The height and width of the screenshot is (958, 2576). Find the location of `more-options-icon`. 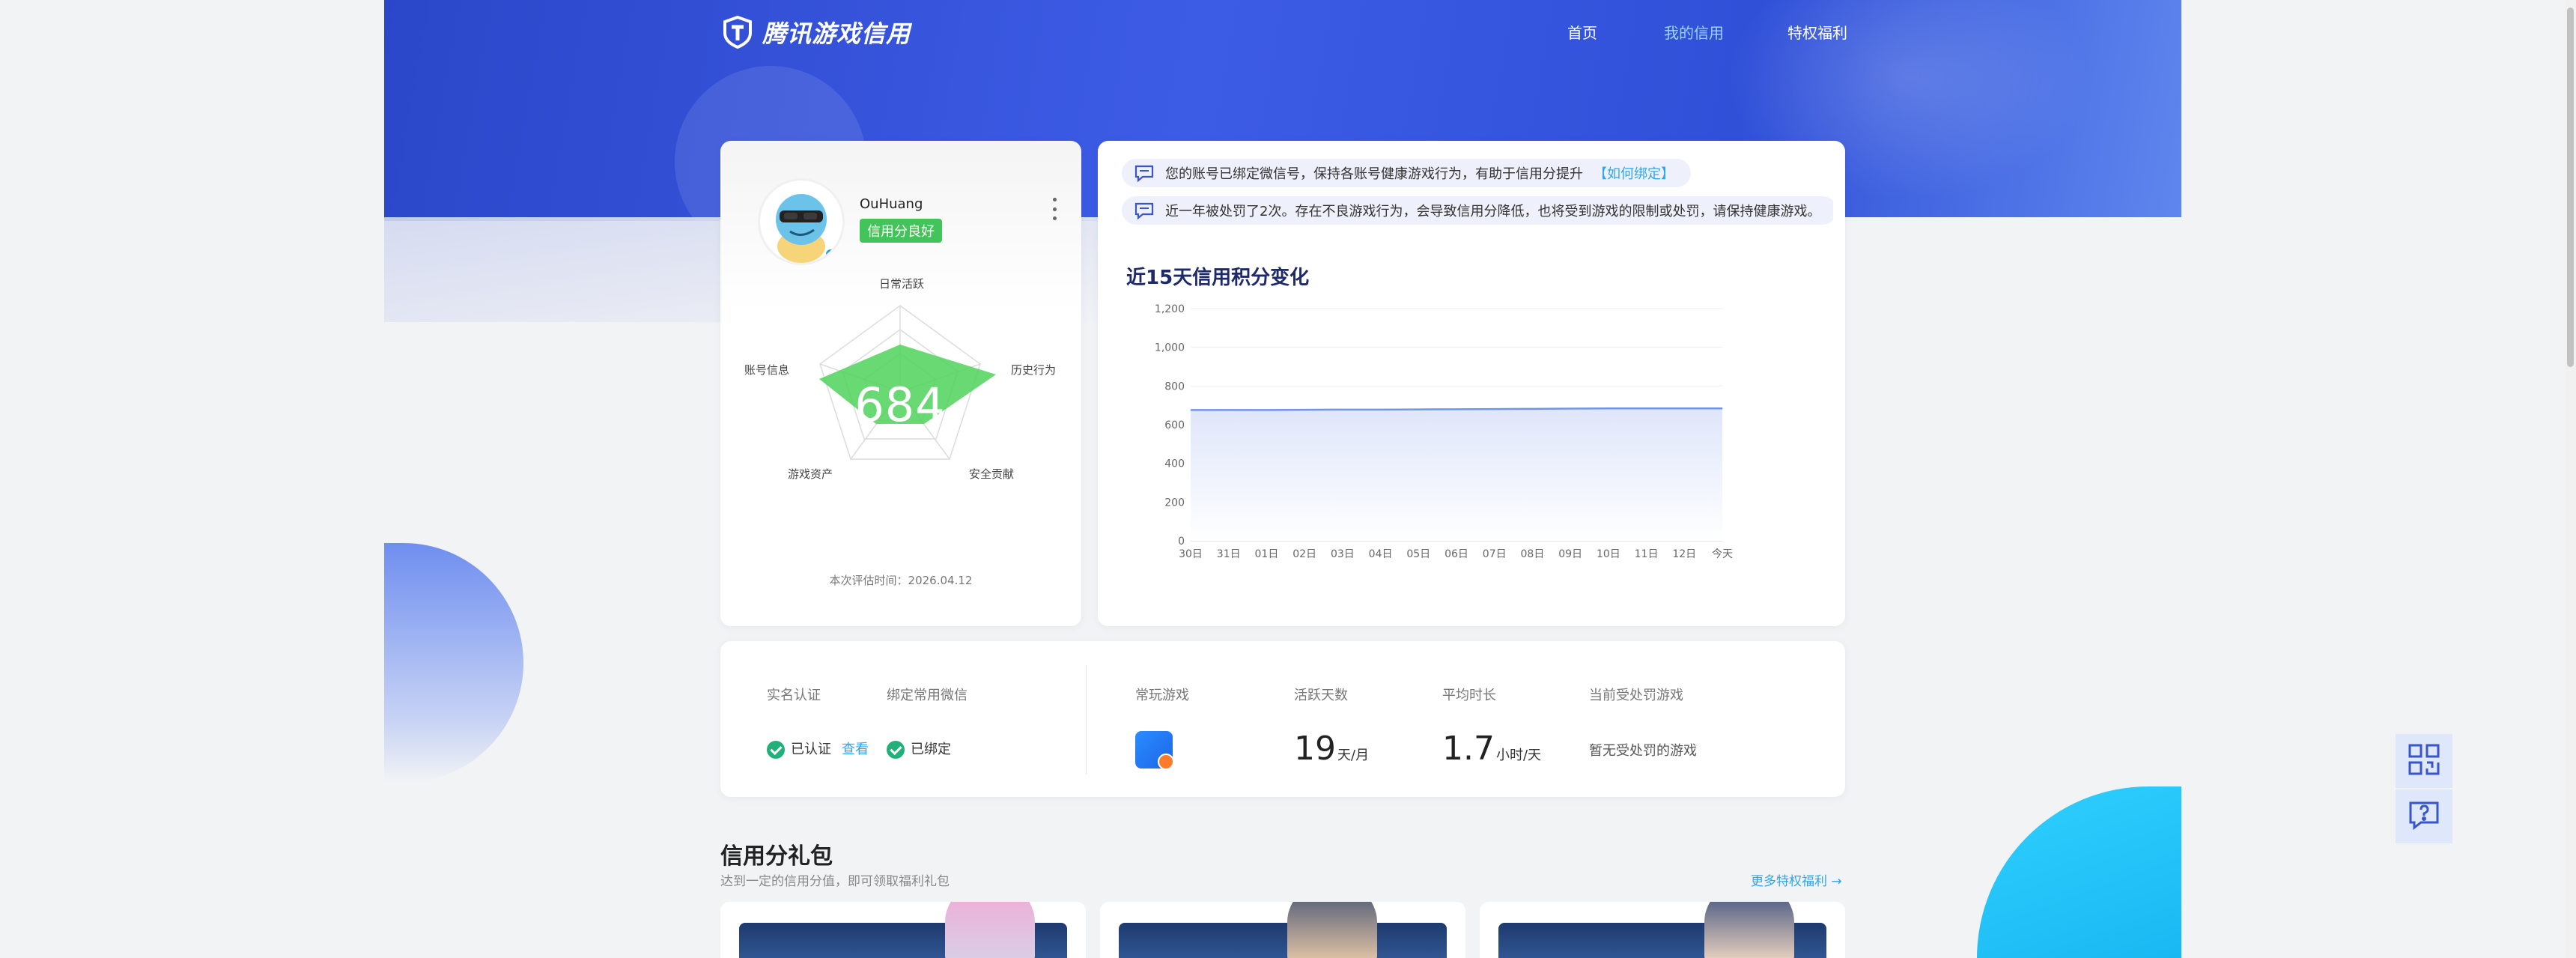

more-options-icon is located at coordinates (1054, 209).